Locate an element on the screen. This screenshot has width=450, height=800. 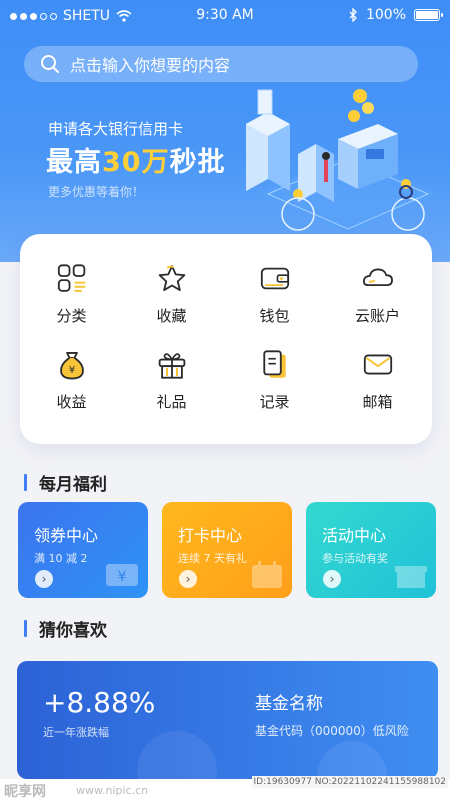
grid-item-label: 礼品 is located at coordinates (171, 402).